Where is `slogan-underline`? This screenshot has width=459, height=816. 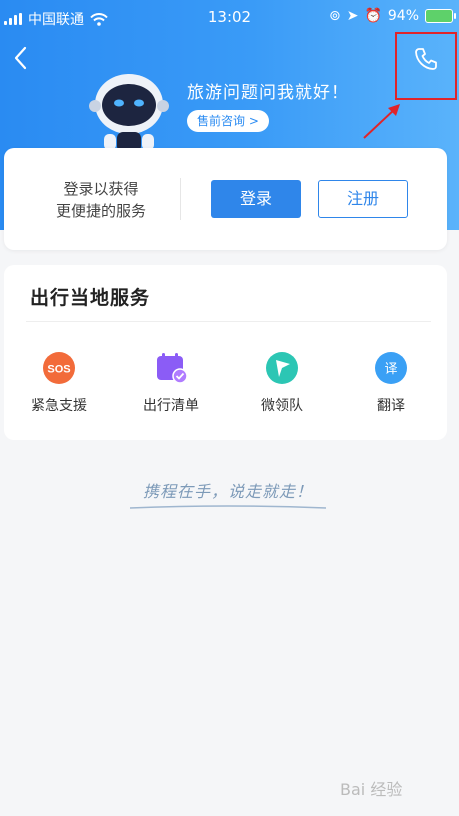
slogan-underline is located at coordinates (228, 507).